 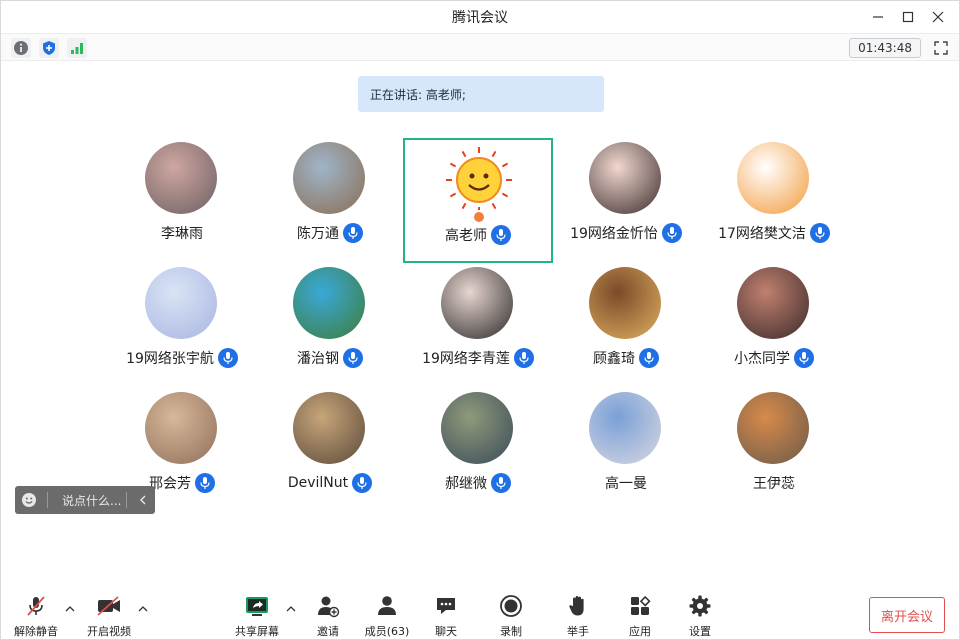 I want to click on title-bar: 腾讯会议, so click(x=480, y=17).